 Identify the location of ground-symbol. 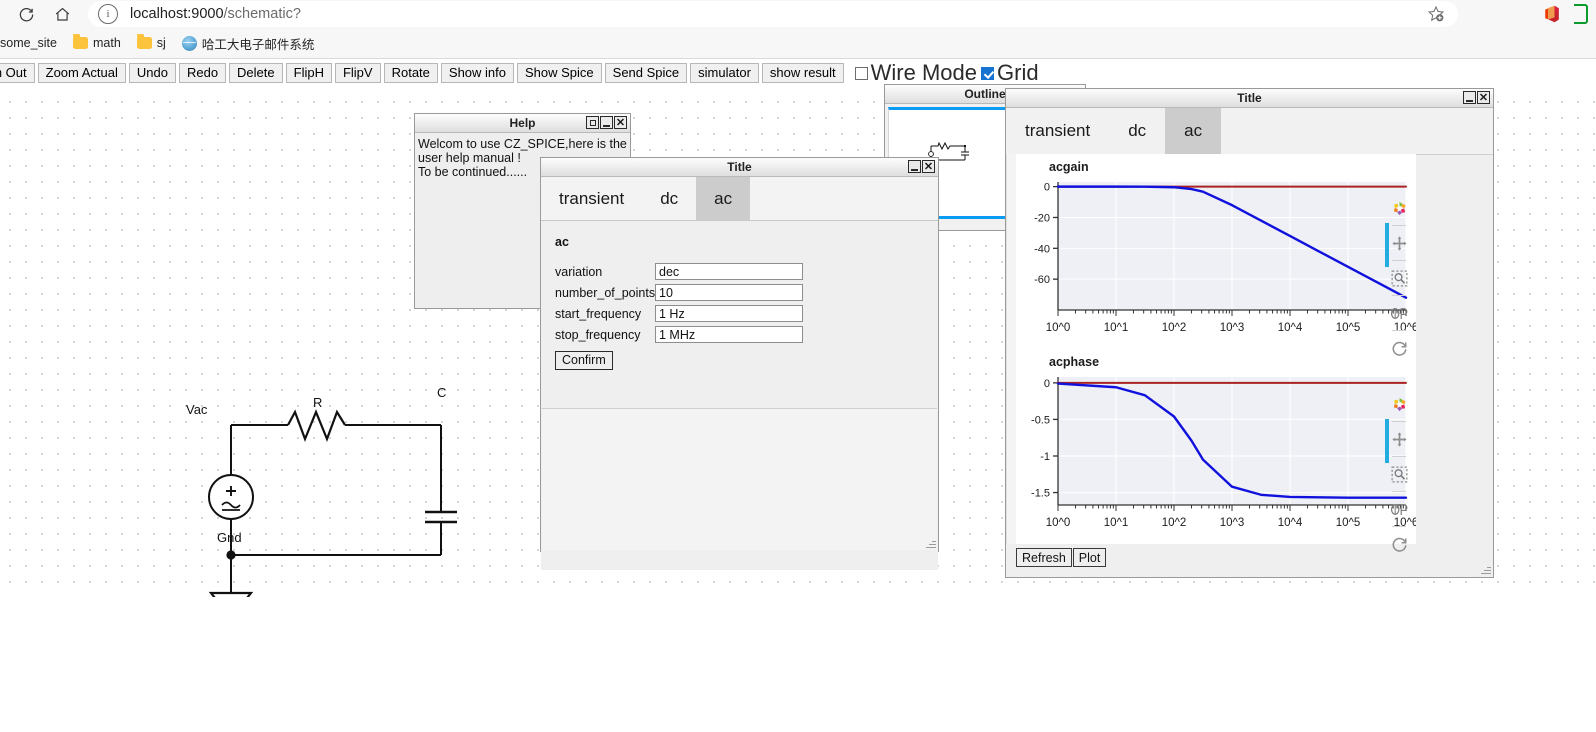
(231, 594).